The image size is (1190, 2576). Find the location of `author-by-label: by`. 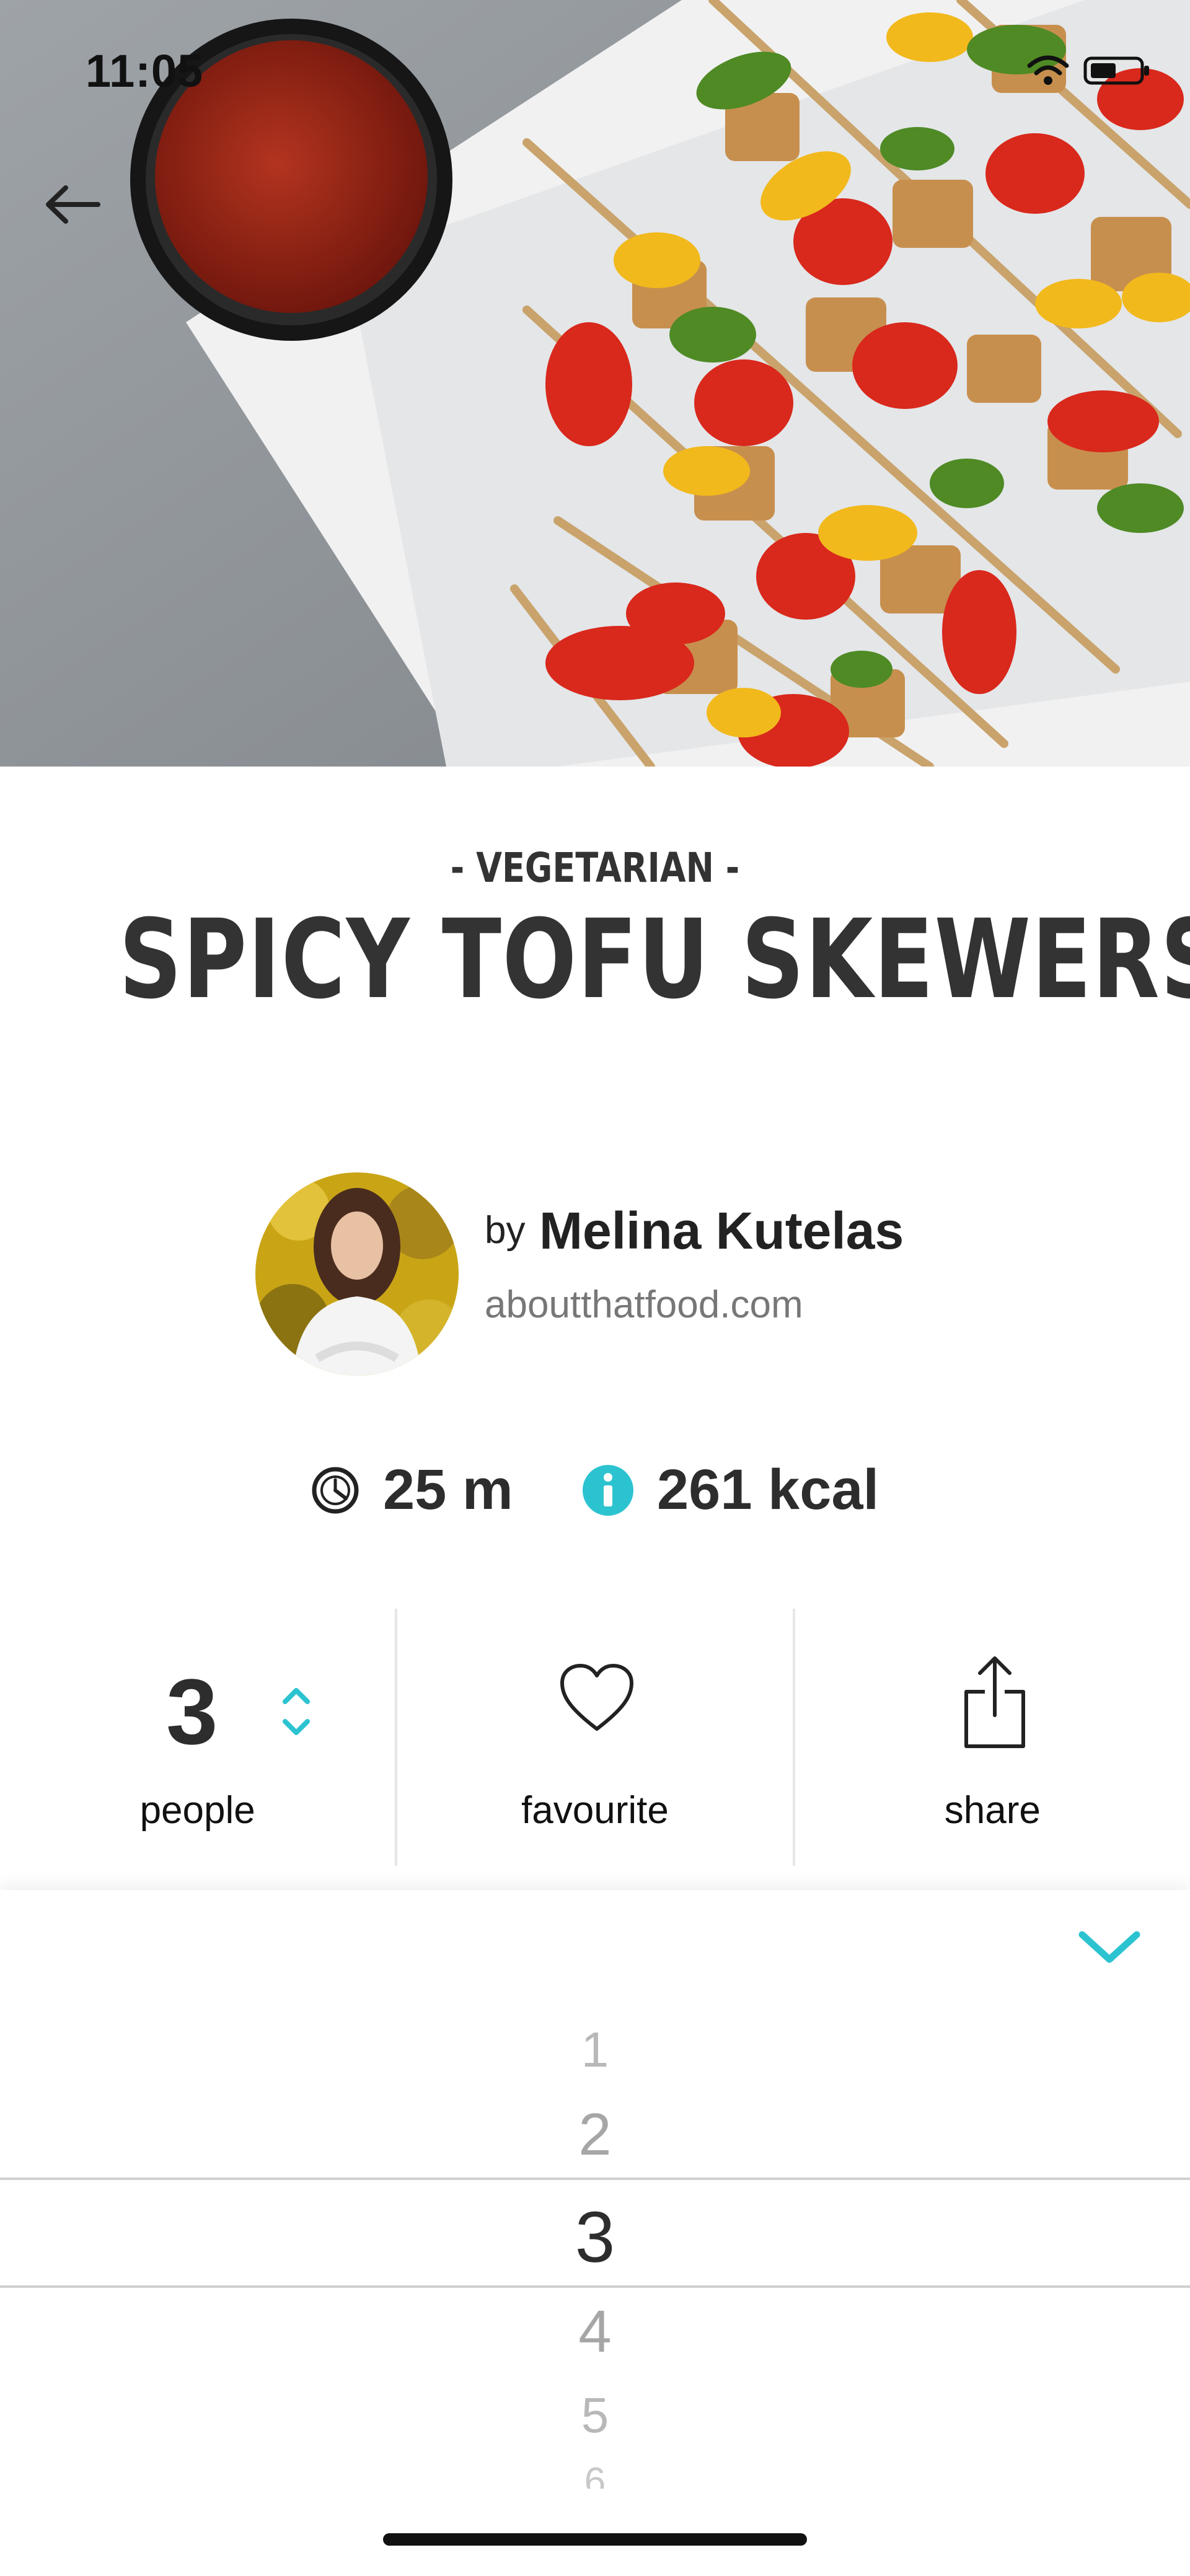

author-by-label: by is located at coordinates (505, 1231).